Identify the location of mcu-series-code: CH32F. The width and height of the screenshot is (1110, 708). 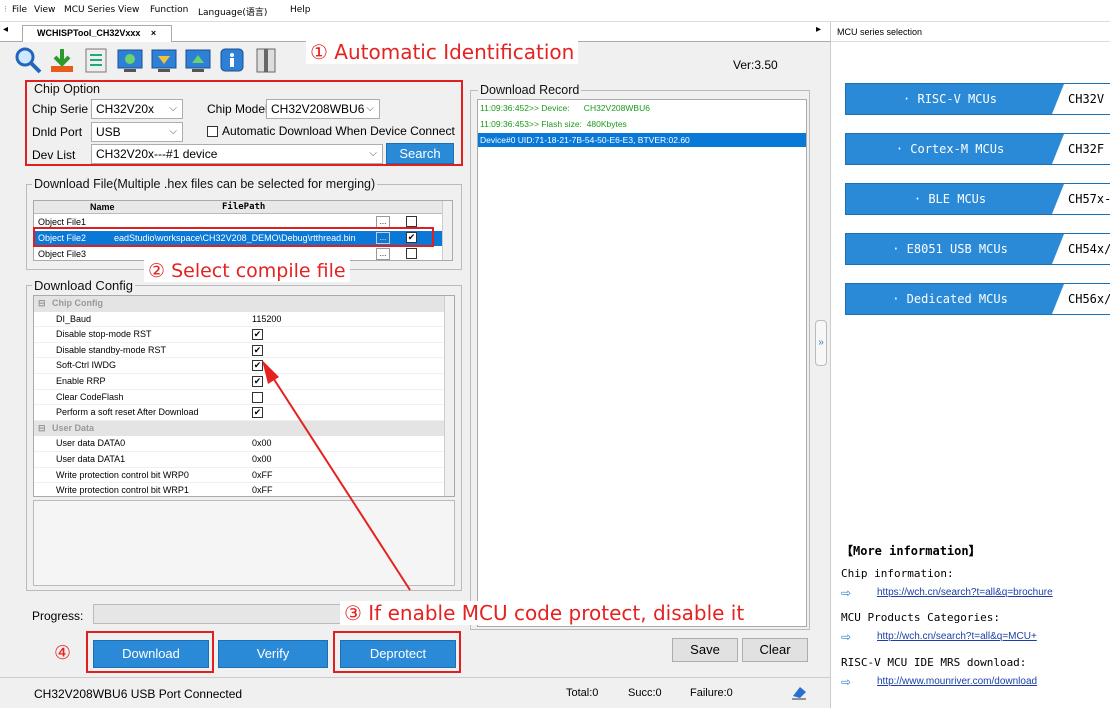
(1081, 149).